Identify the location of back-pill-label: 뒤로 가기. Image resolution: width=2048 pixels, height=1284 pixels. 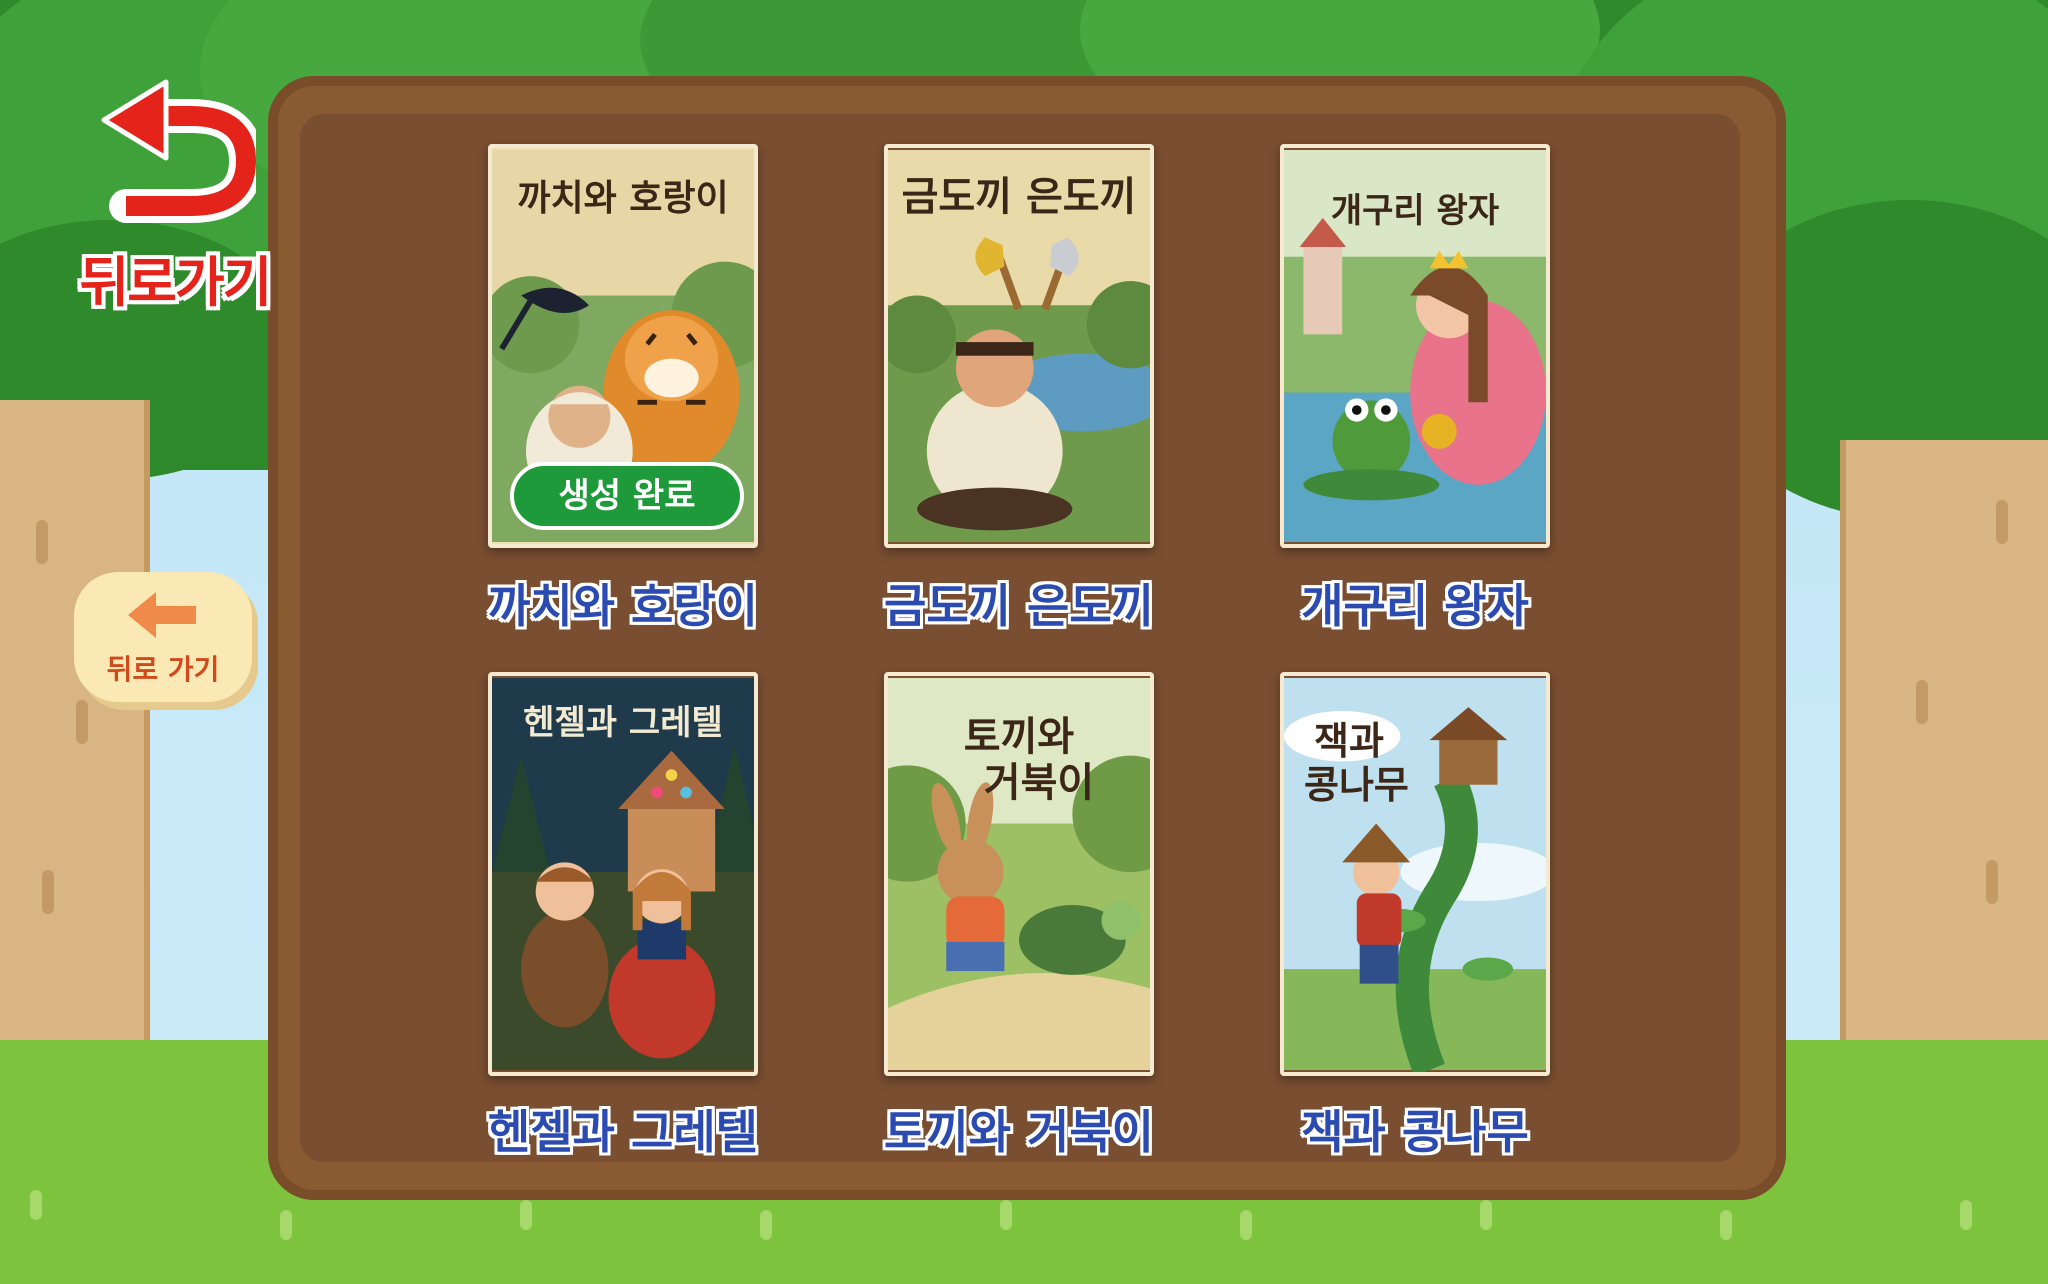
(163, 669).